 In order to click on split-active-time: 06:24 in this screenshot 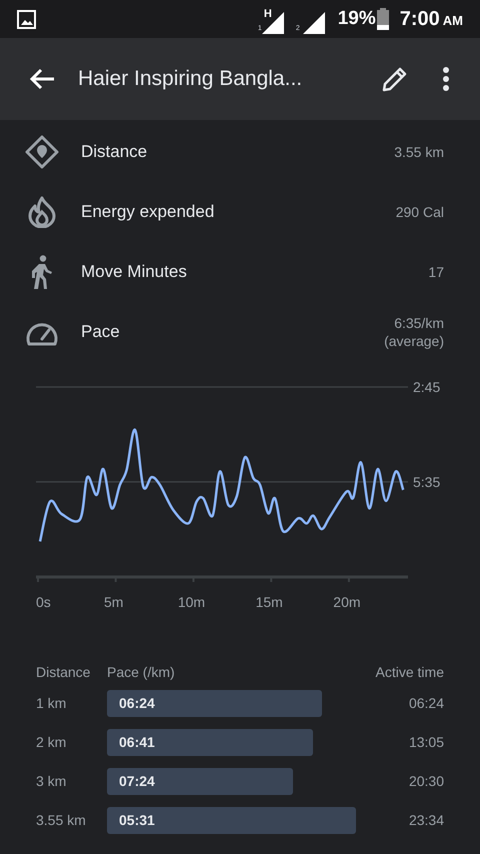, I will do `click(426, 703)`.